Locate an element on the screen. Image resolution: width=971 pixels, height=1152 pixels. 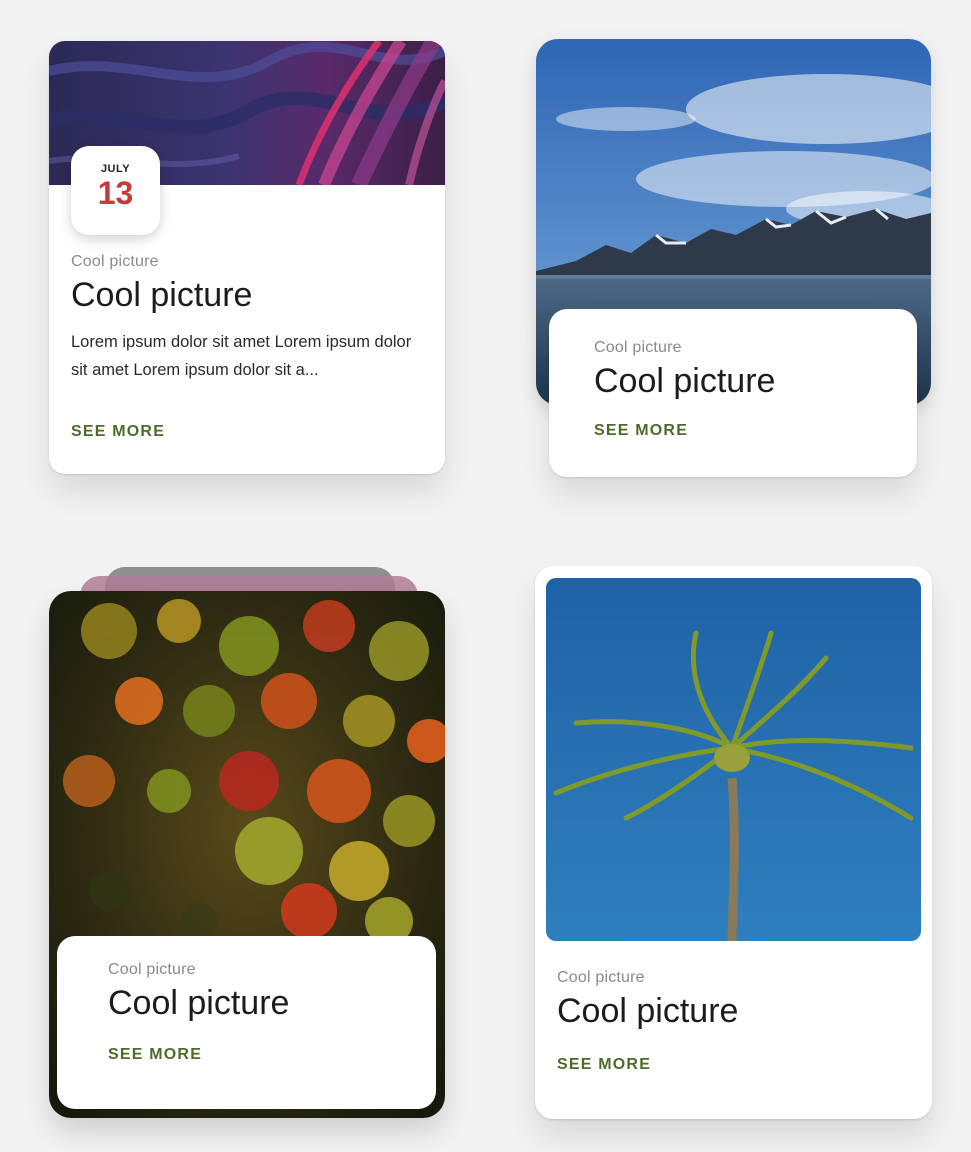
date-day: 13 is located at coordinates (115, 193).